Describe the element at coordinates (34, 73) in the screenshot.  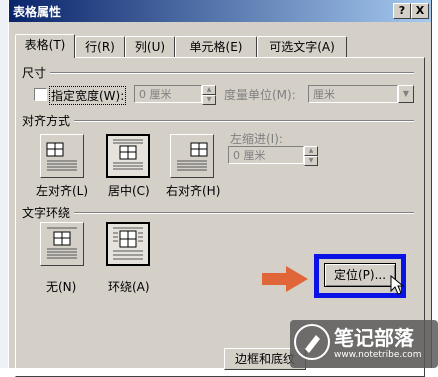
I see `size-section-title: 尺寸` at that location.